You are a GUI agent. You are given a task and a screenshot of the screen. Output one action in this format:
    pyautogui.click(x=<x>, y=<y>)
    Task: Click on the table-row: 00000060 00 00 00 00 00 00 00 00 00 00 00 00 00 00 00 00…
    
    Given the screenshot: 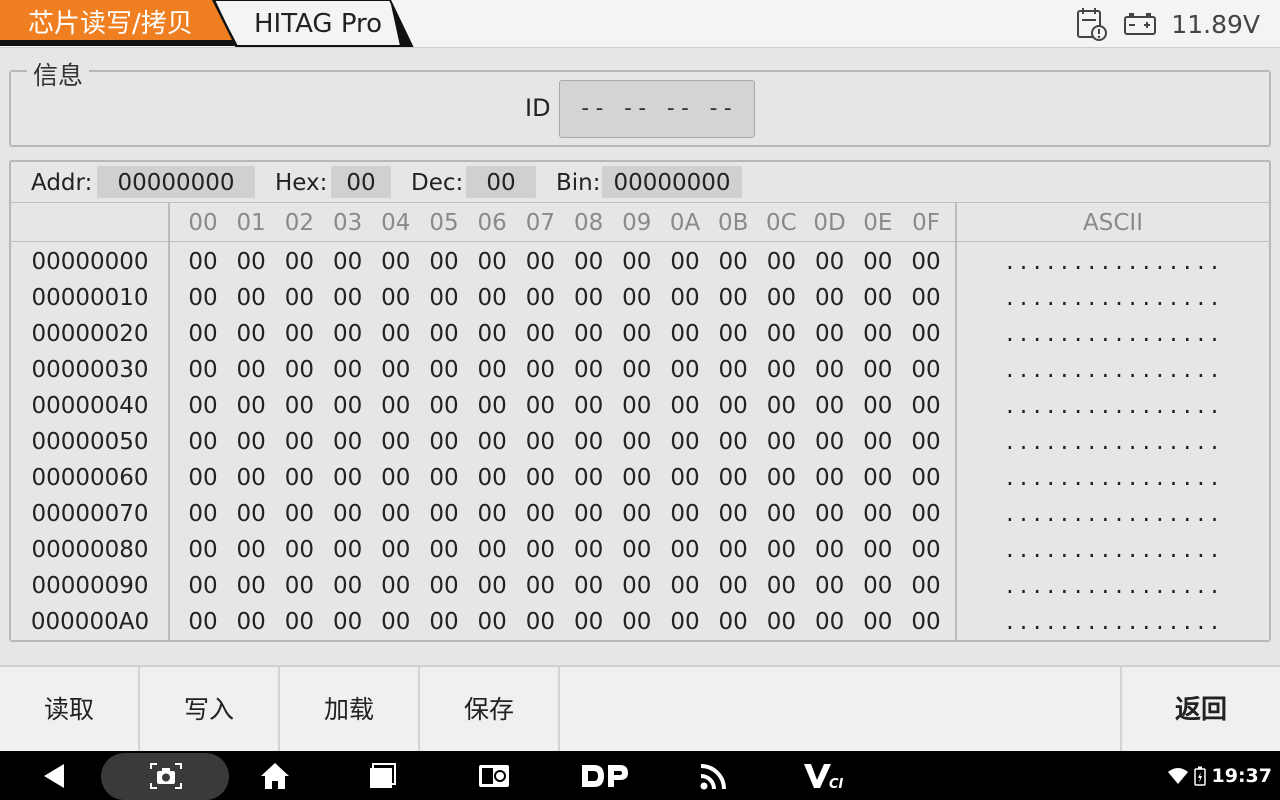 What is the action you would take?
    pyautogui.click(x=640, y=478)
    